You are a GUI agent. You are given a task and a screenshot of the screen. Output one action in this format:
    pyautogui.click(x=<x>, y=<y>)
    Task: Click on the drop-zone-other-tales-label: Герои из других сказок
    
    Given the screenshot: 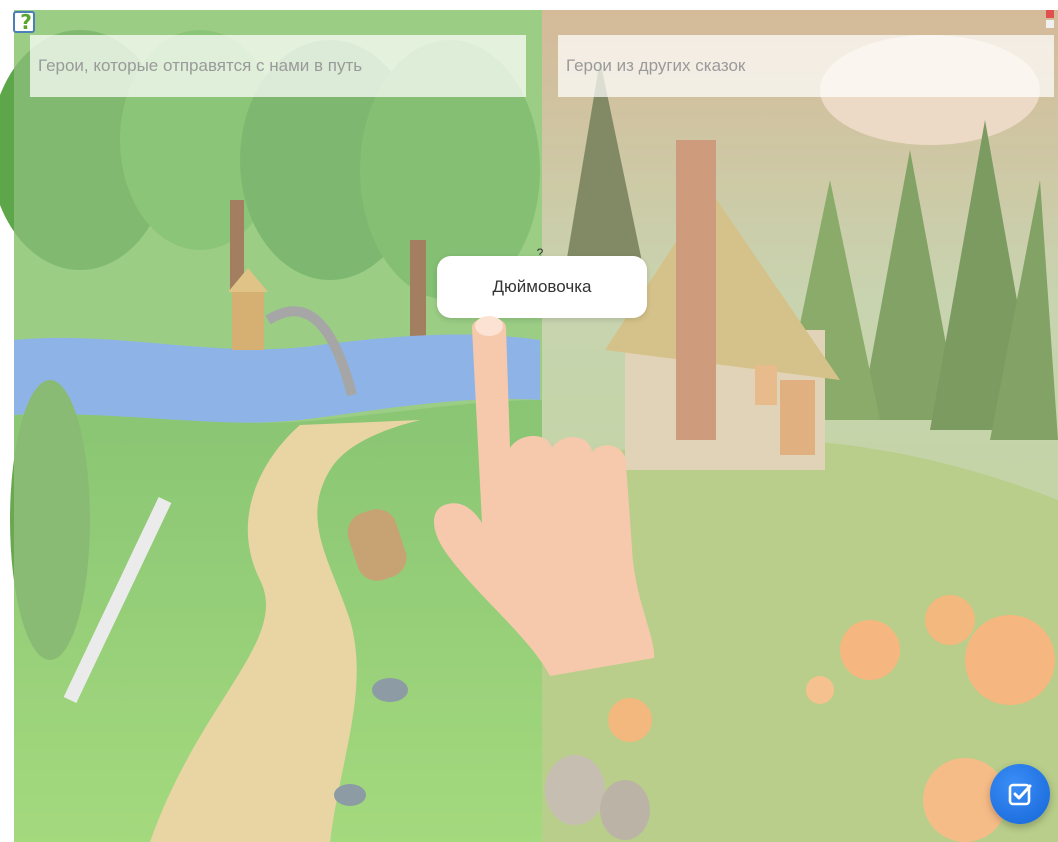 What is the action you would take?
    pyautogui.click(x=656, y=65)
    